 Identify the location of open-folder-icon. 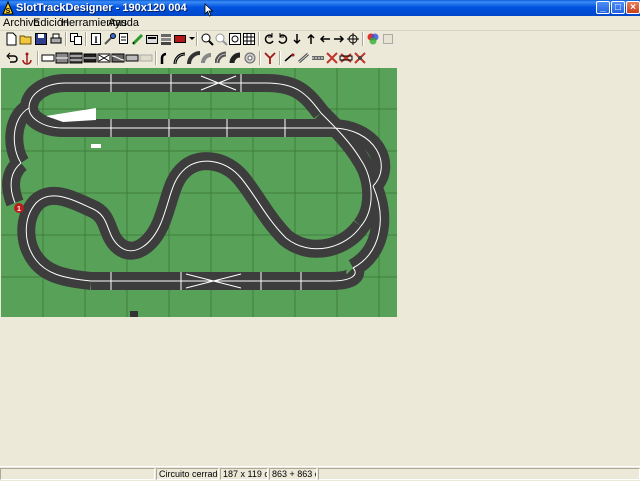
(26, 39).